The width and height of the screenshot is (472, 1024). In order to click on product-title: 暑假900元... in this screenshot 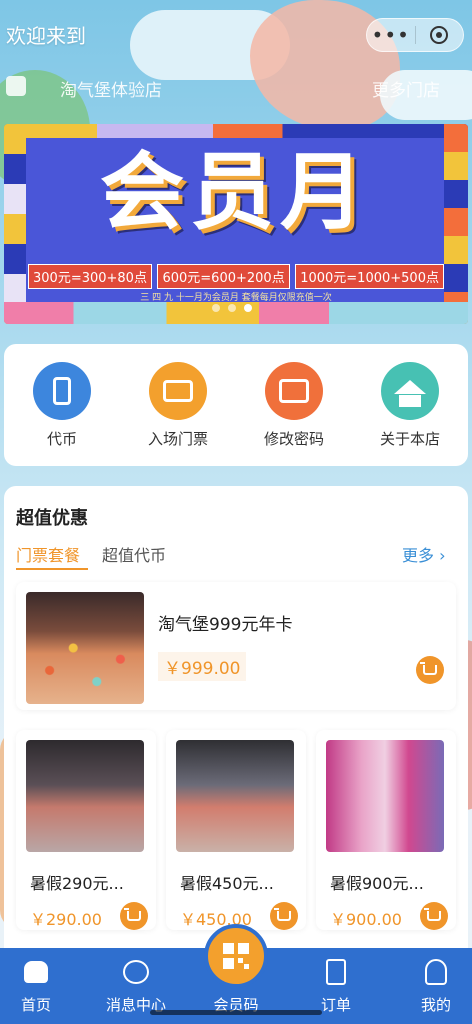, I will do `click(377, 883)`.